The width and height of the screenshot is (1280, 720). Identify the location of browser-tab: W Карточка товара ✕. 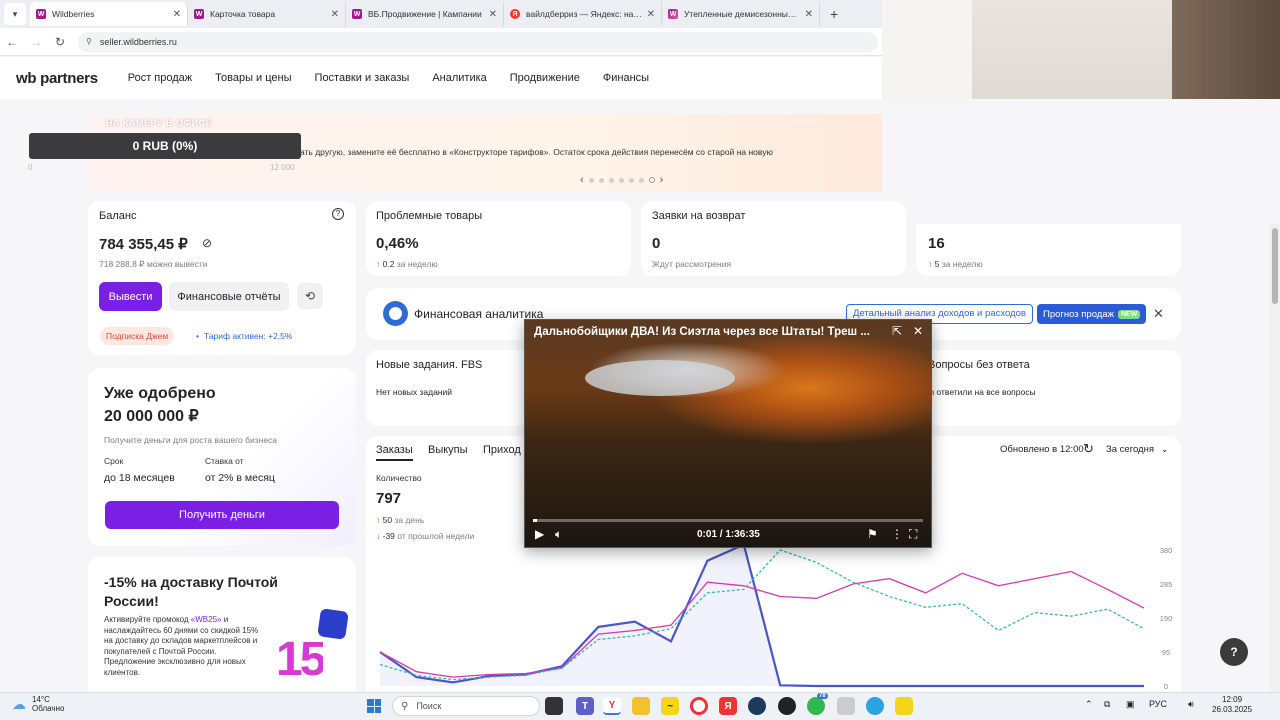
(267, 14).